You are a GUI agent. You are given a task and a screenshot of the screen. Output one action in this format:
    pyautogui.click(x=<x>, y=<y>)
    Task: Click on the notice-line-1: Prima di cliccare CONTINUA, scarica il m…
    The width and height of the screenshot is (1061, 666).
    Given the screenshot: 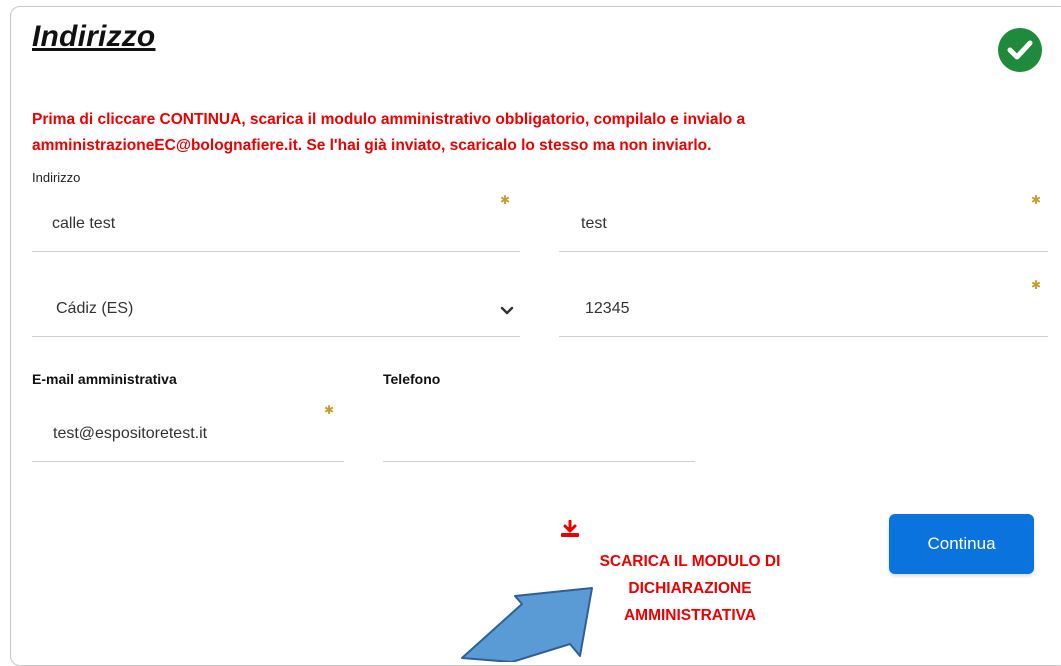 What is the action you would take?
    pyautogui.click(x=389, y=119)
    